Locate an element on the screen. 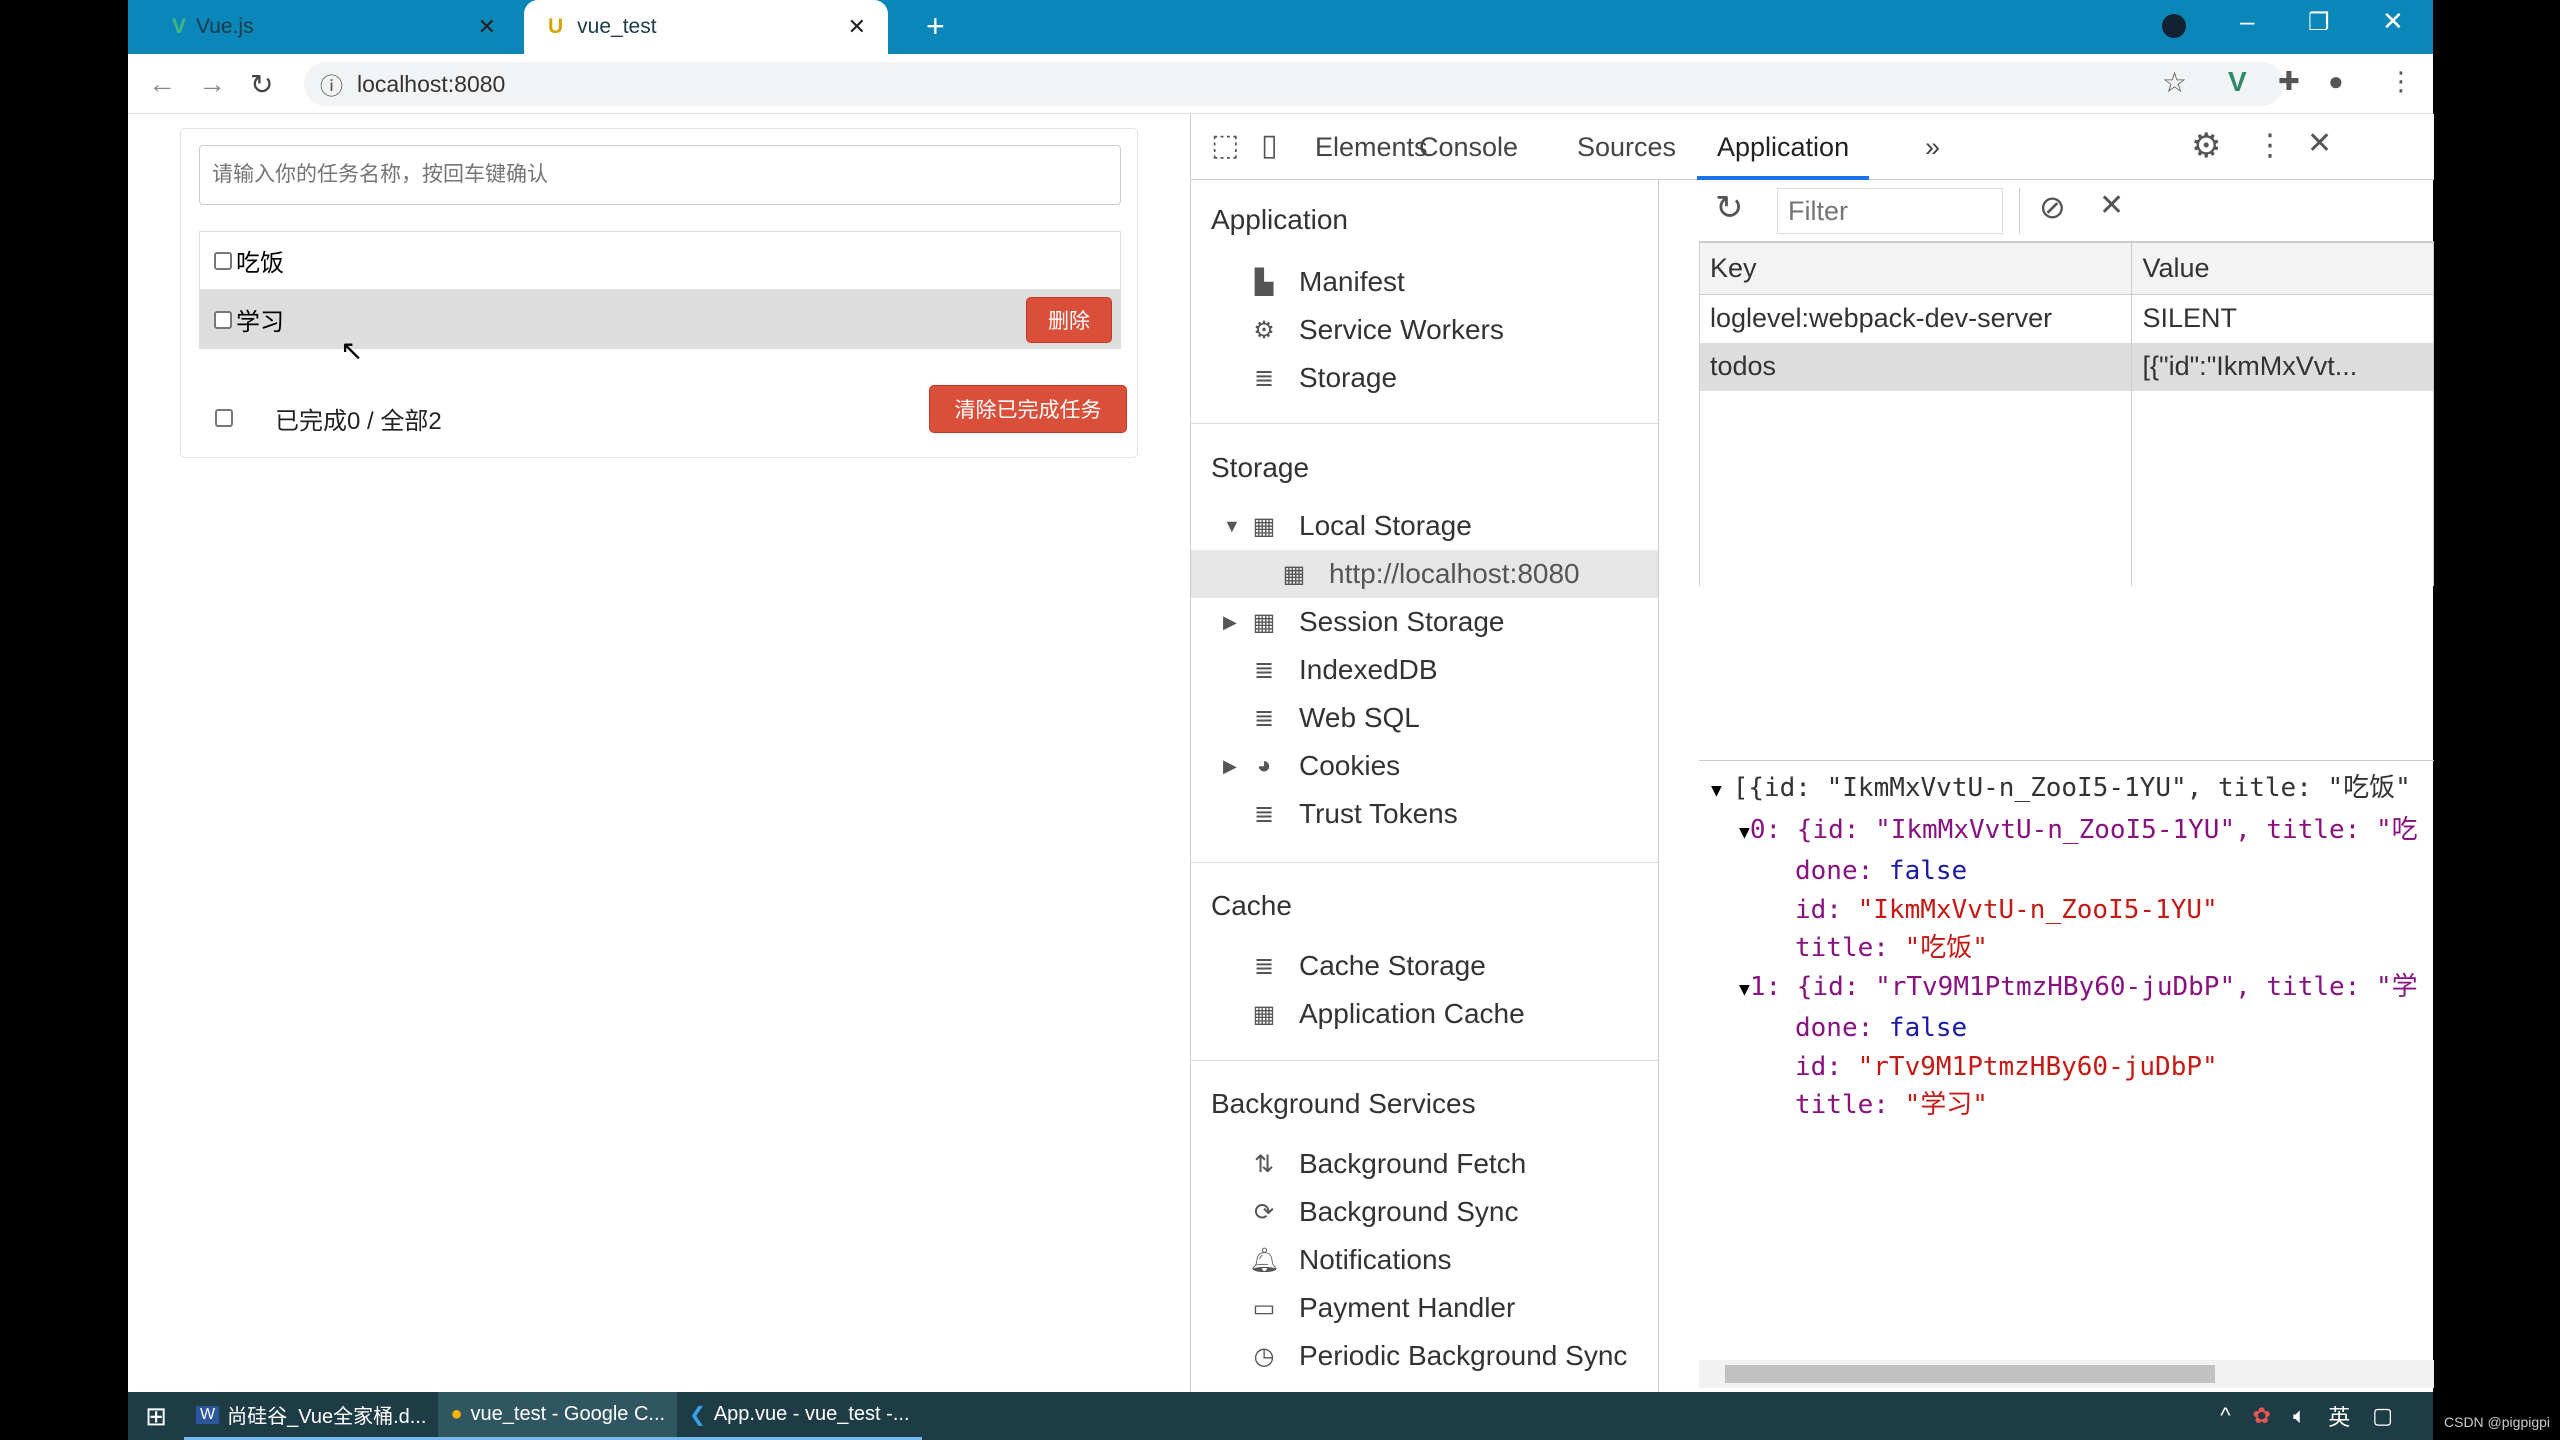 The width and height of the screenshot is (2560, 1440). bookmark-star-icon: ☆ is located at coordinates (2174, 82).